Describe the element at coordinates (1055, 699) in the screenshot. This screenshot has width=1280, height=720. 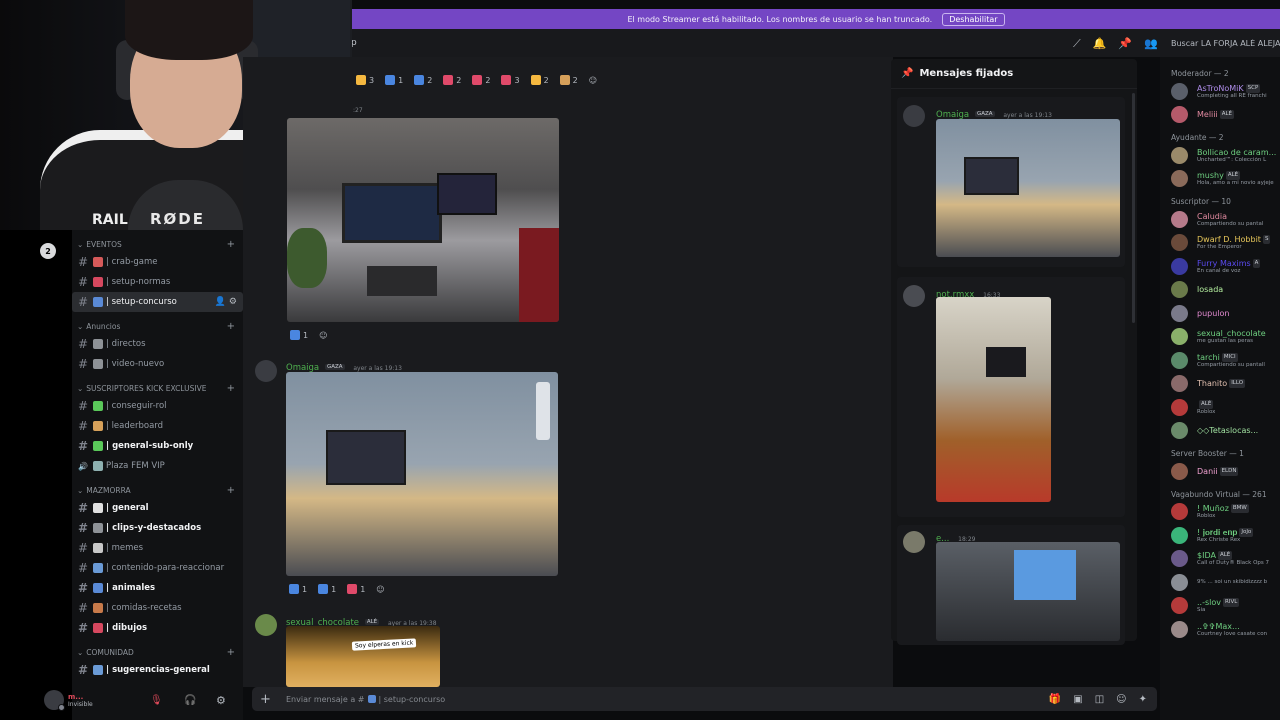
I see `gift-icon: 🎁` at that location.